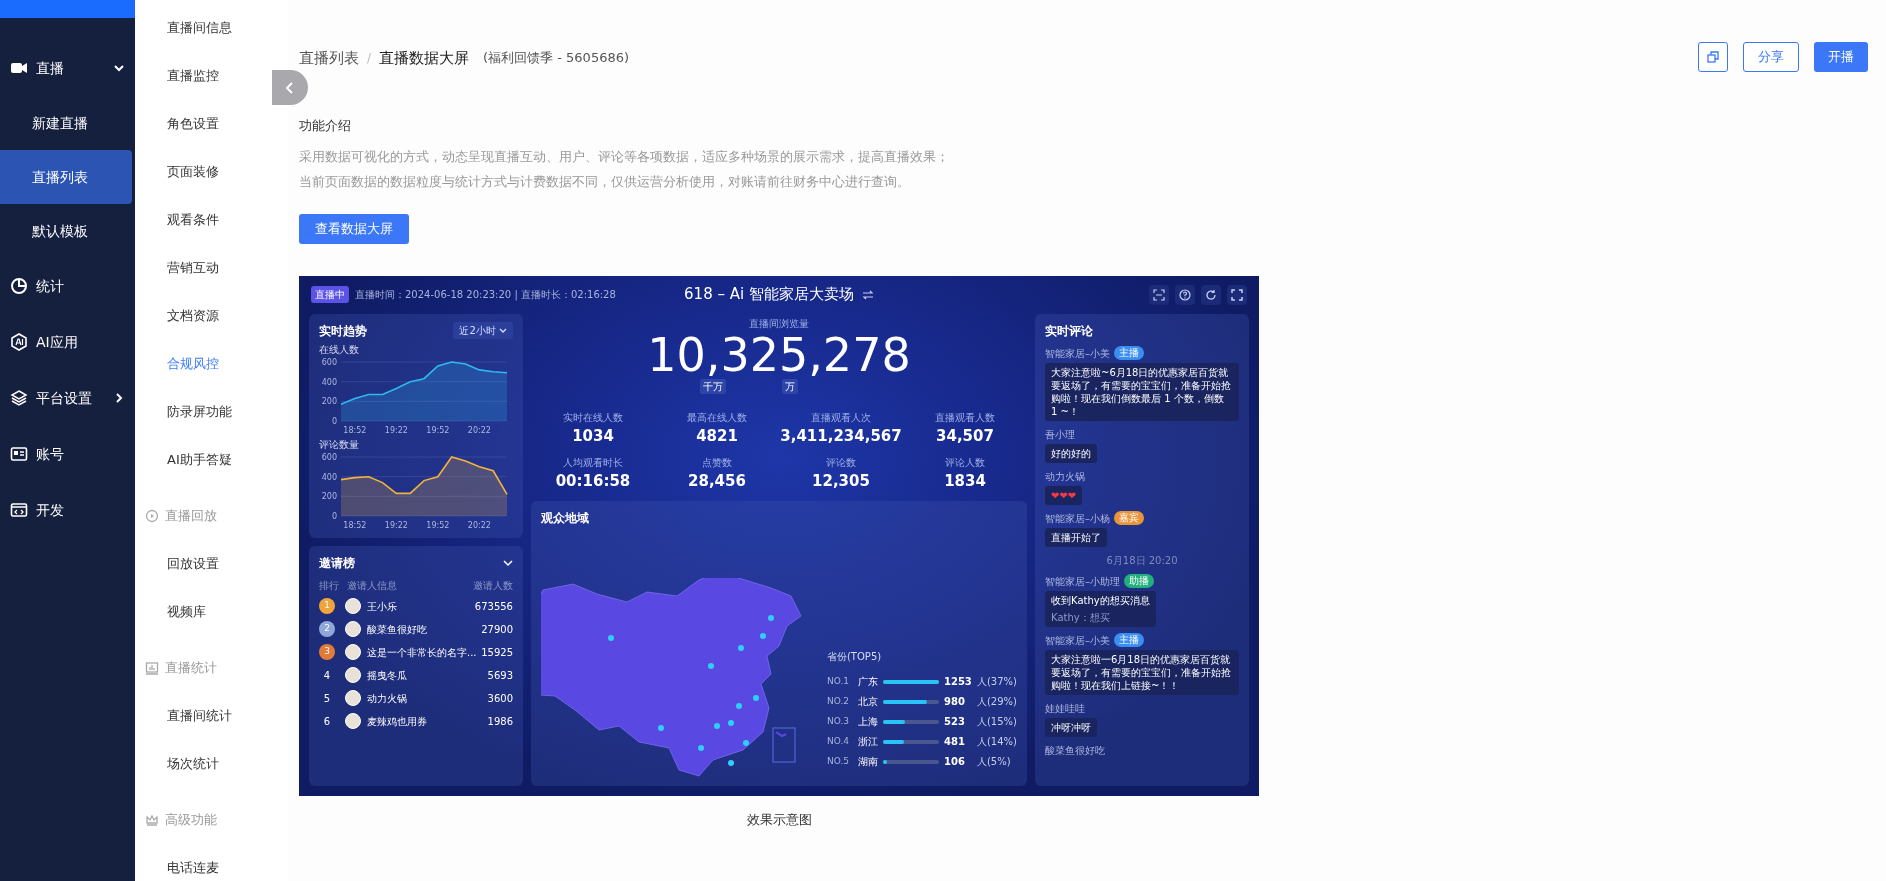 This screenshot has width=1886, height=881. Describe the element at coordinates (954, 742) in the screenshot. I see `viewer-count: 481` at that location.